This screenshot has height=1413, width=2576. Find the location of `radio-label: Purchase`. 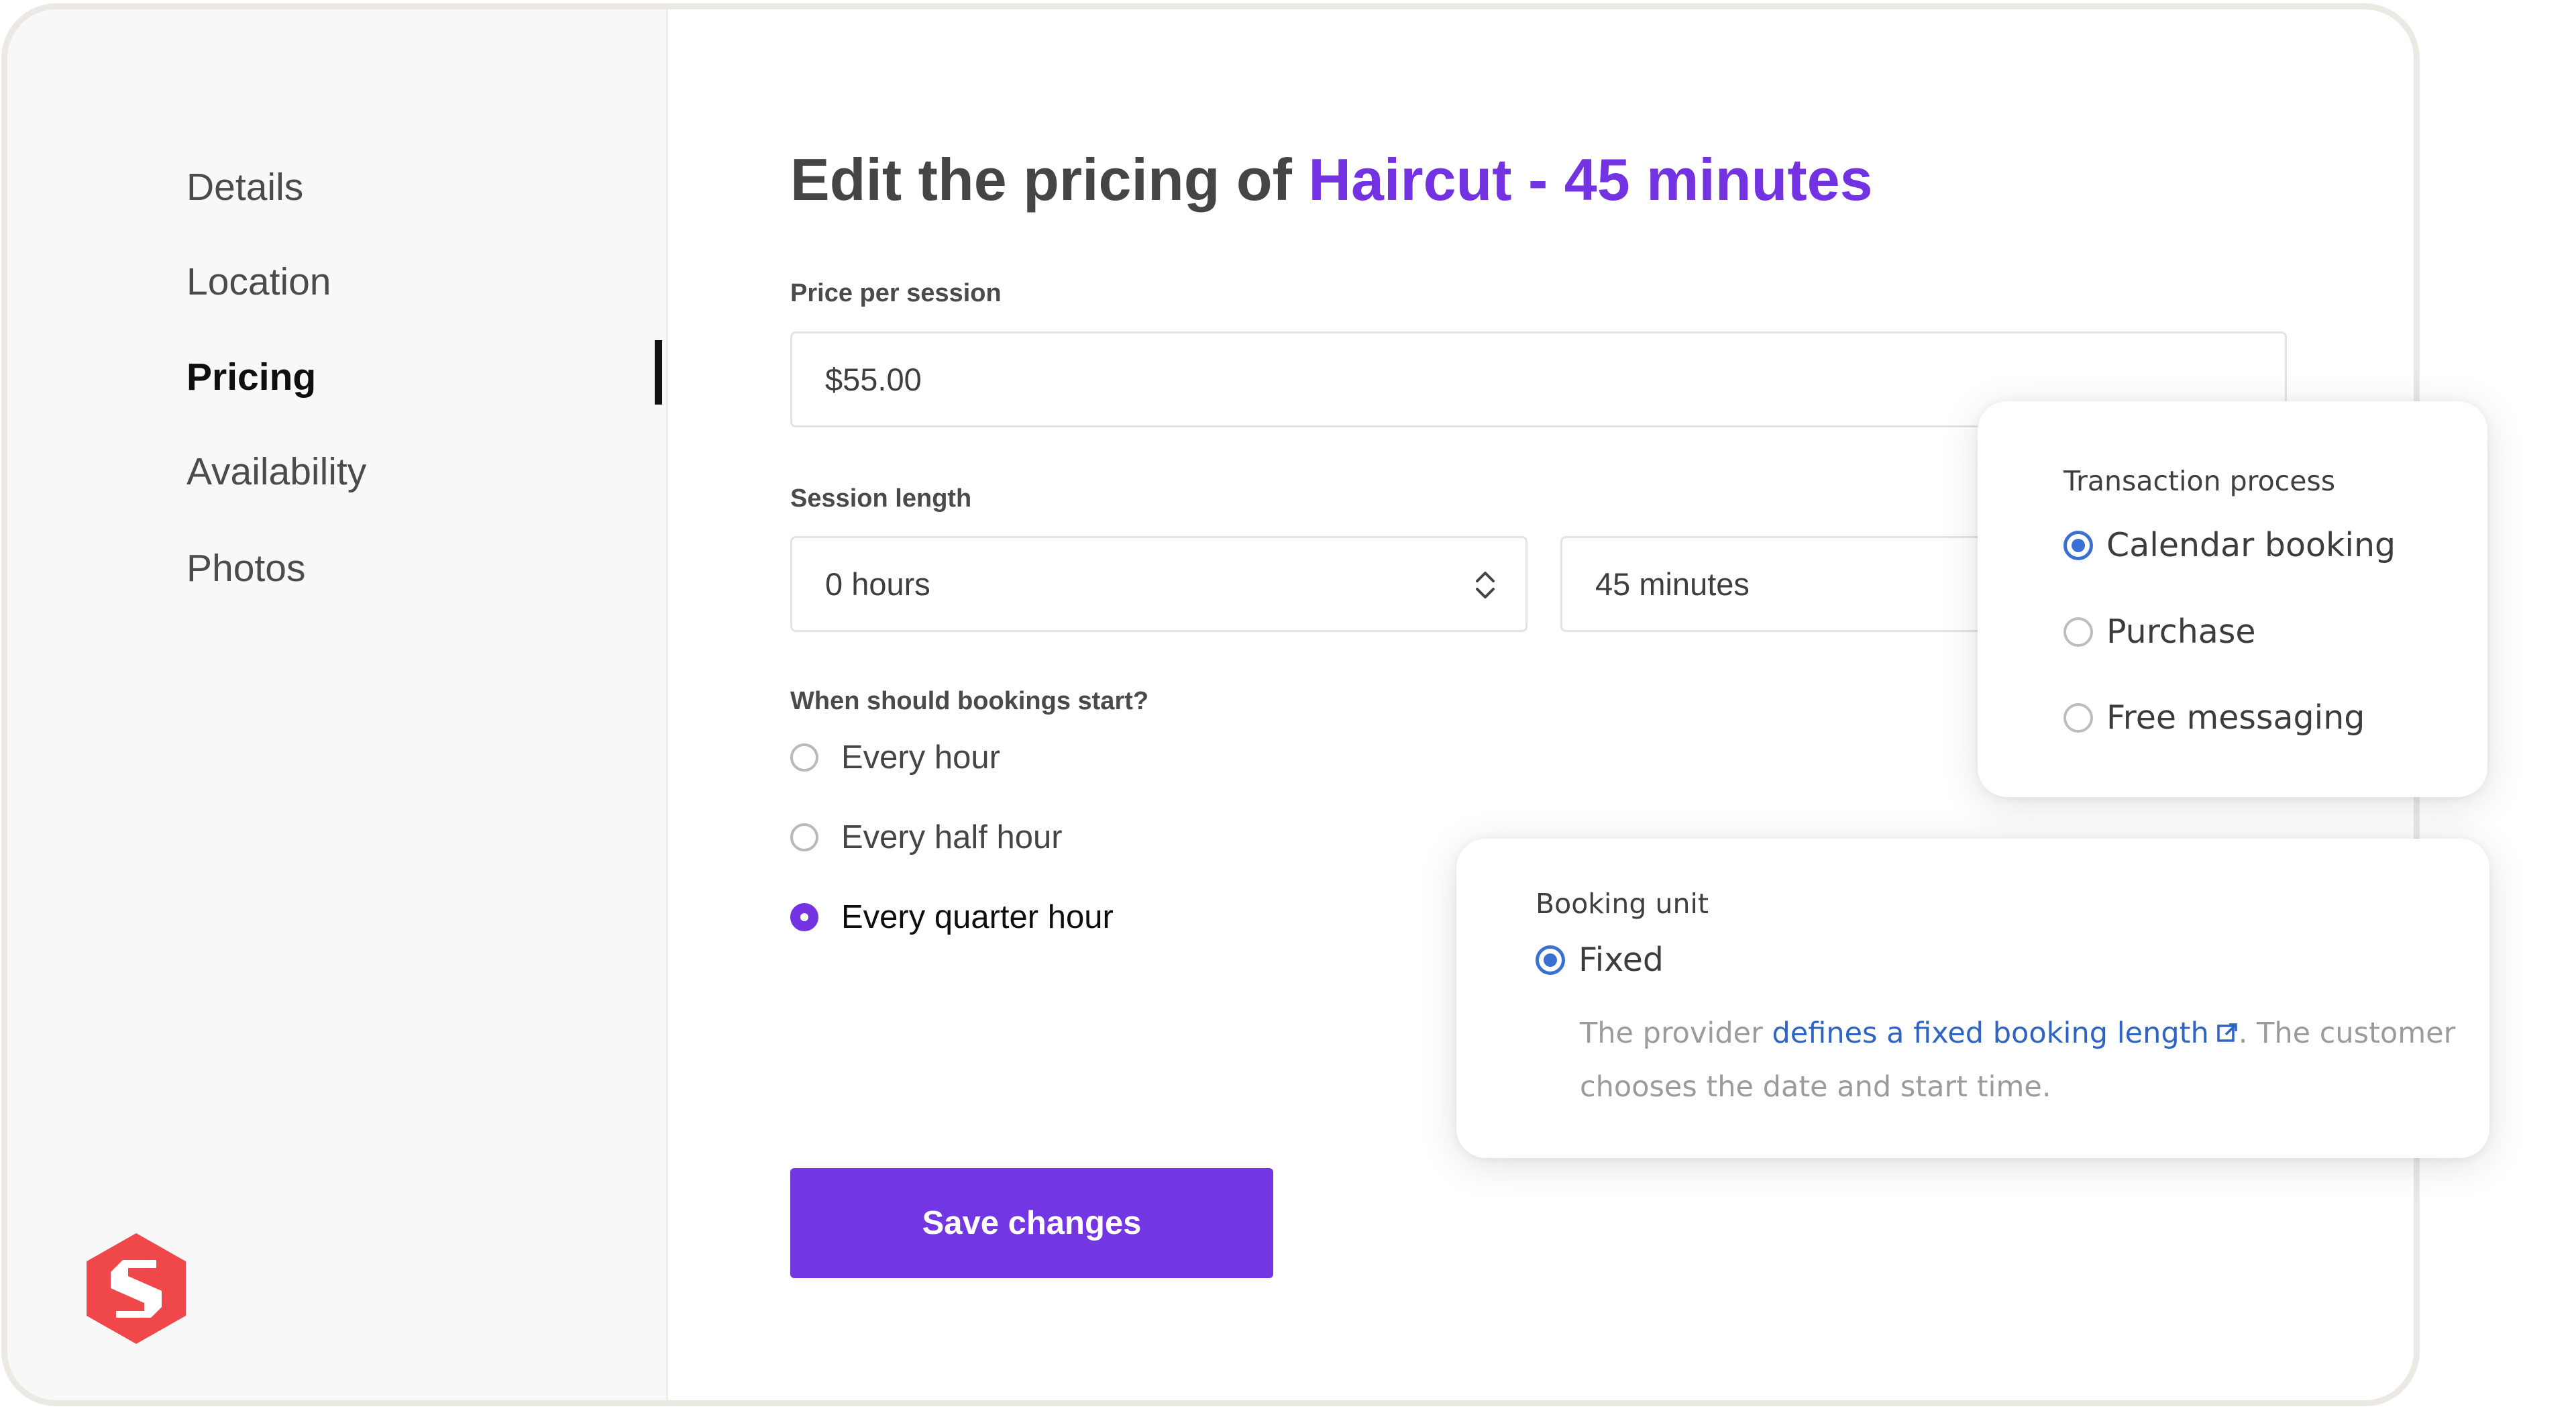

radio-label: Purchase is located at coordinates (2181, 632).